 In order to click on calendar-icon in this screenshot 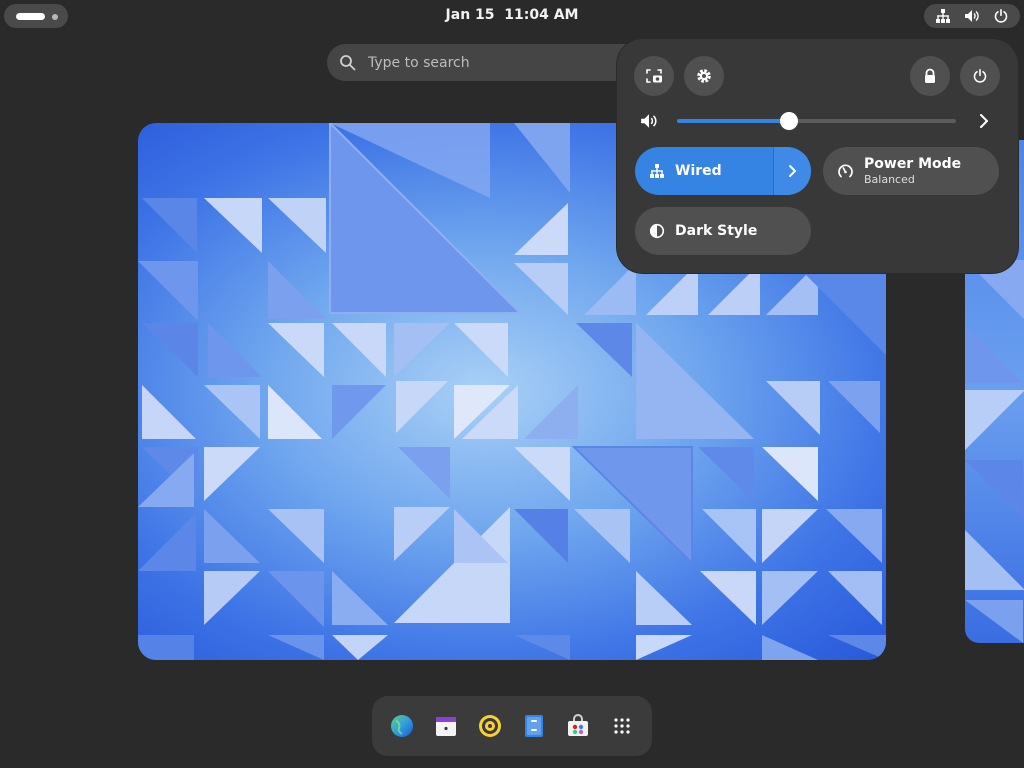, I will do `click(446, 726)`.